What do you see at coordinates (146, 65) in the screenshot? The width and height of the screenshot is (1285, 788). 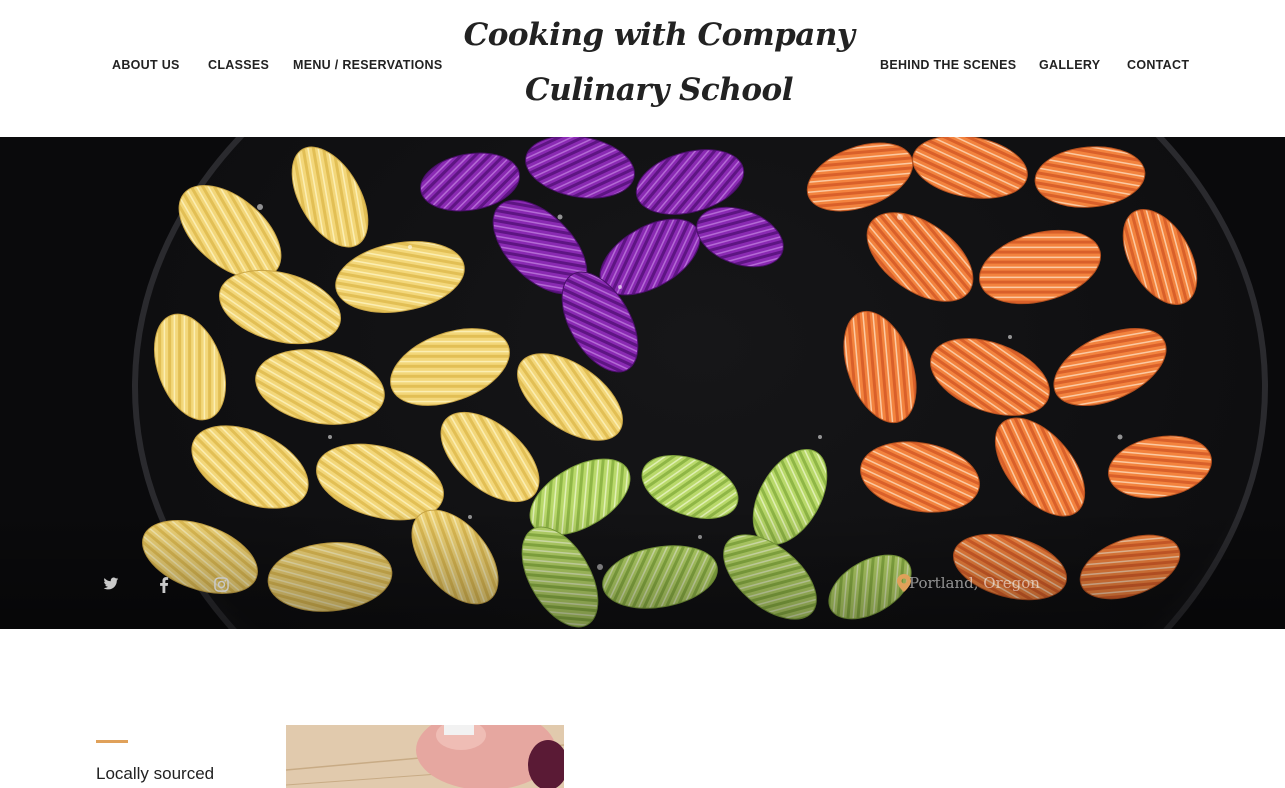 I see `nav-about-us: ABOUT US` at bounding box center [146, 65].